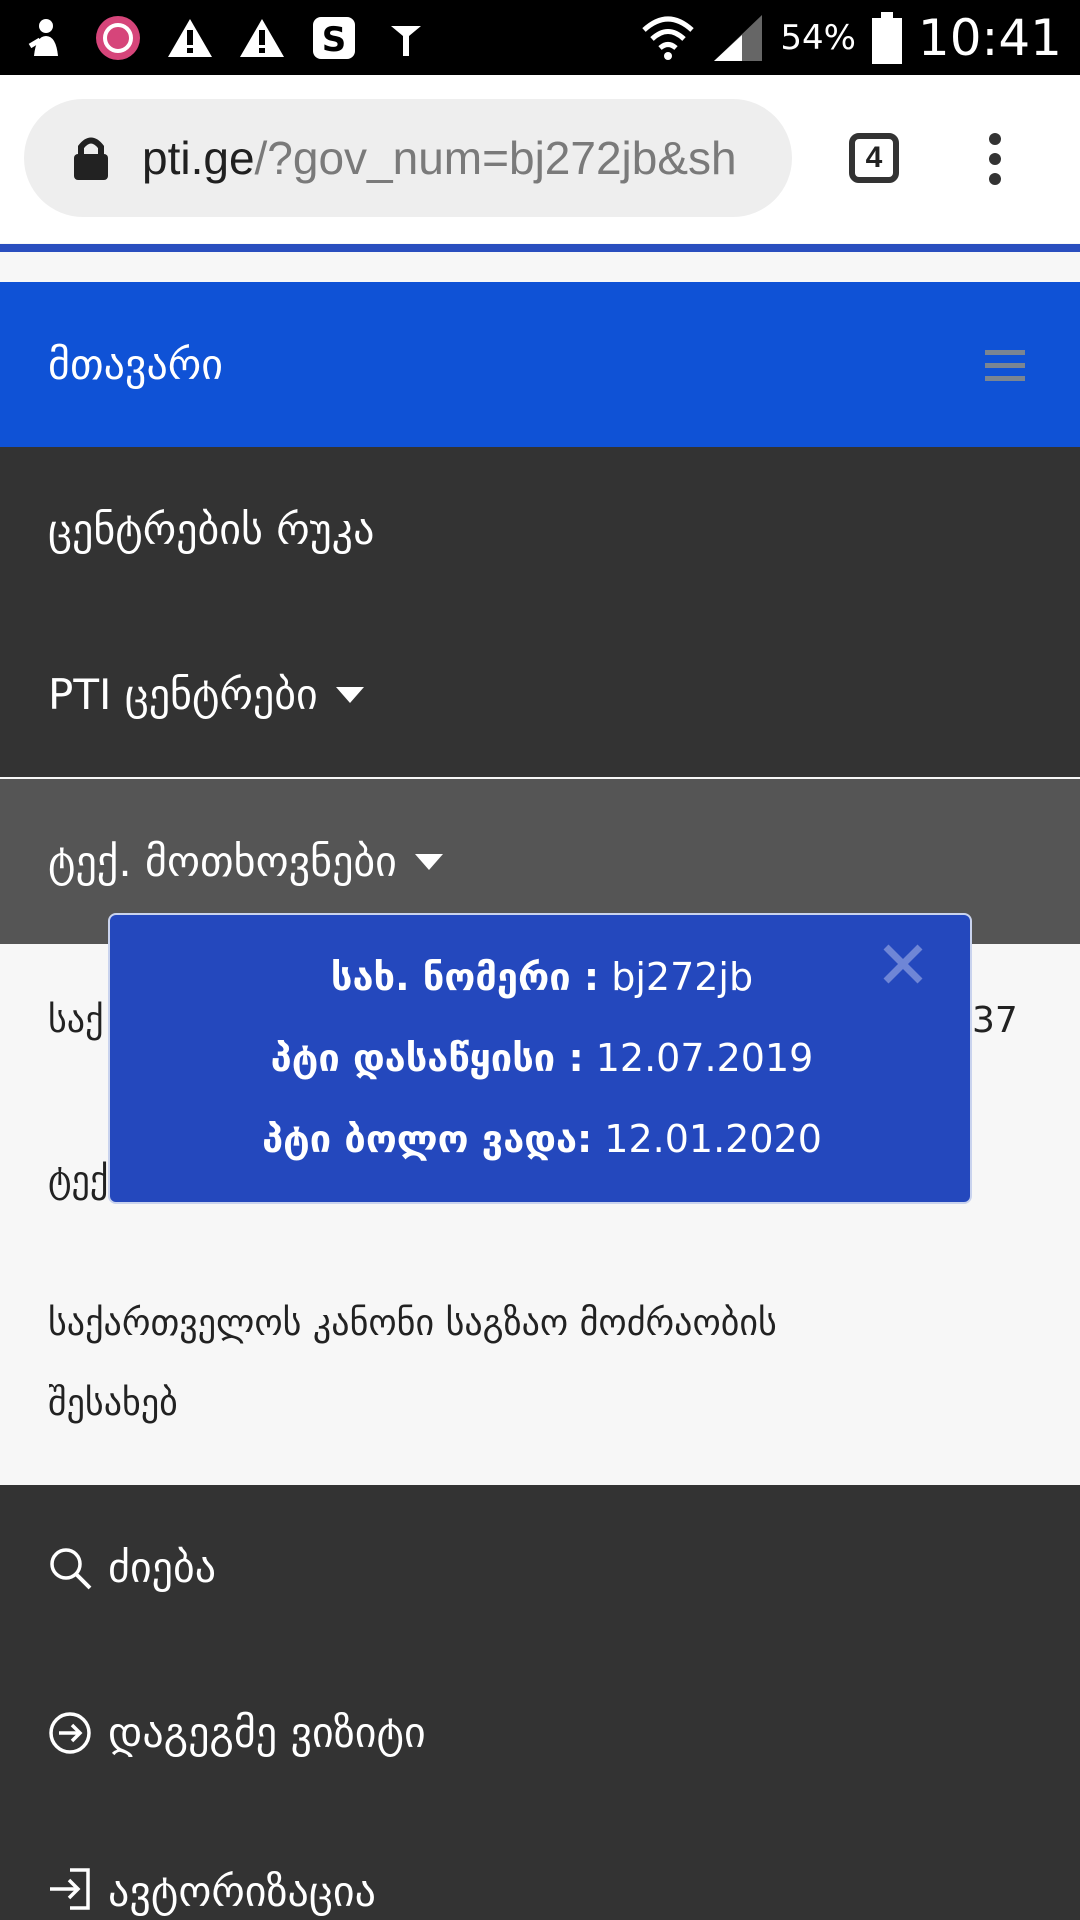  I want to click on browser-toolbar: pti.ge/?gov_num=bj272jb&sh 4, so click(540, 159).